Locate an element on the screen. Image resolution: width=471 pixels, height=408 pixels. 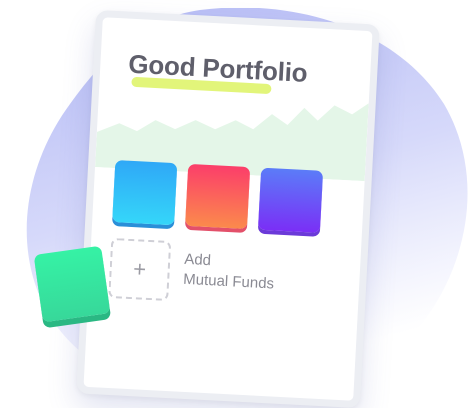
add-fund-button: + is located at coordinates (140, 269).